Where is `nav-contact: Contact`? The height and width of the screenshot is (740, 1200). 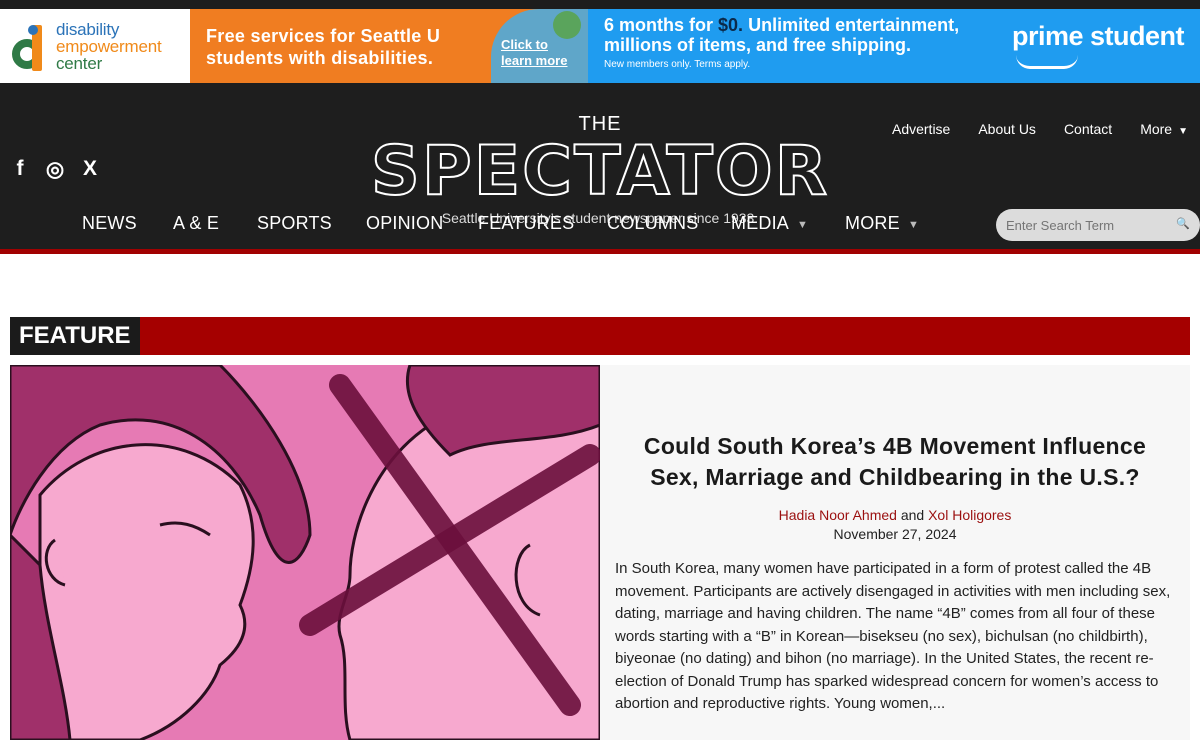 nav-contact: Contact is located at coordinates (1088, 129).